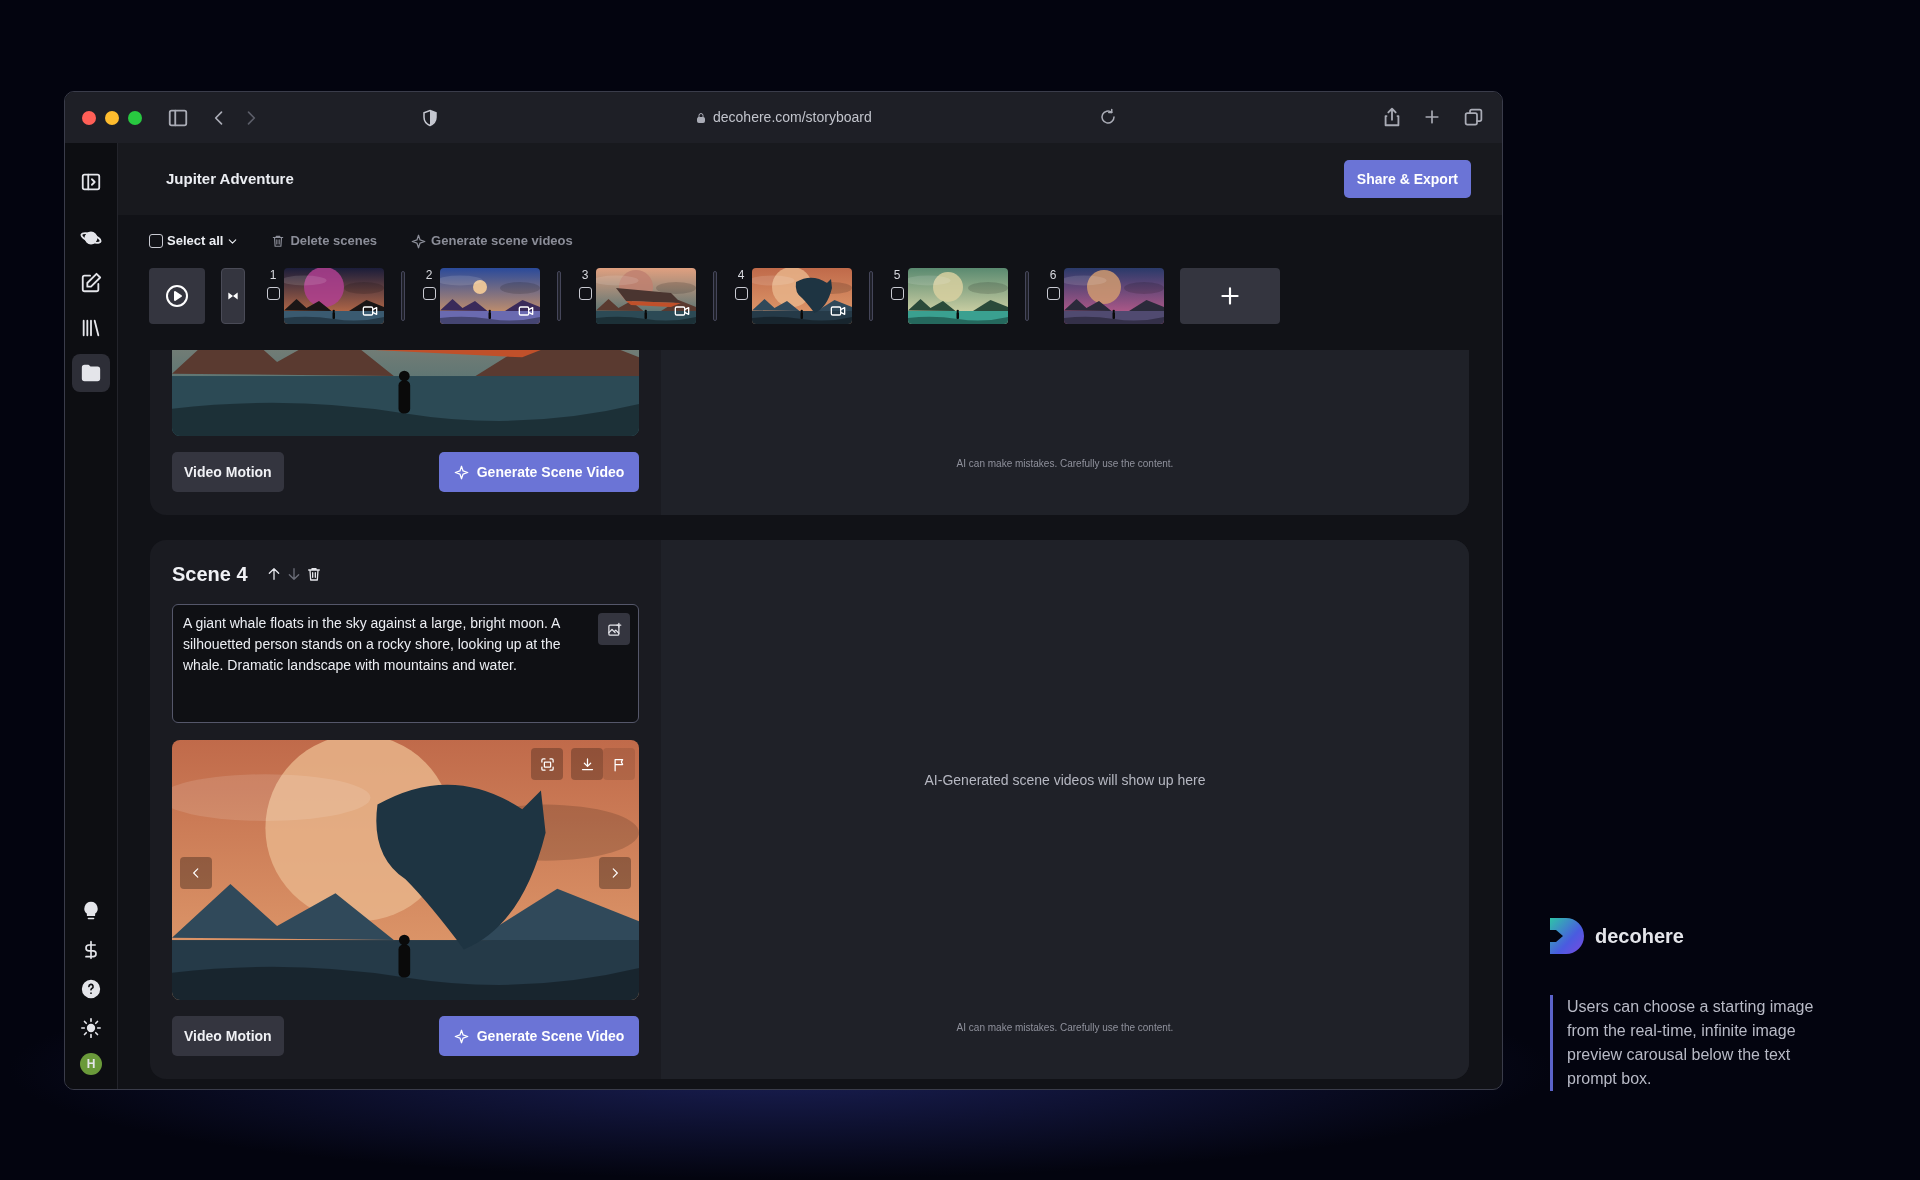  What do you see at coordinates (230, 178) in the screenshot?
I see `project-title: Jupiter Adventure` at bounding box center [230, 178].